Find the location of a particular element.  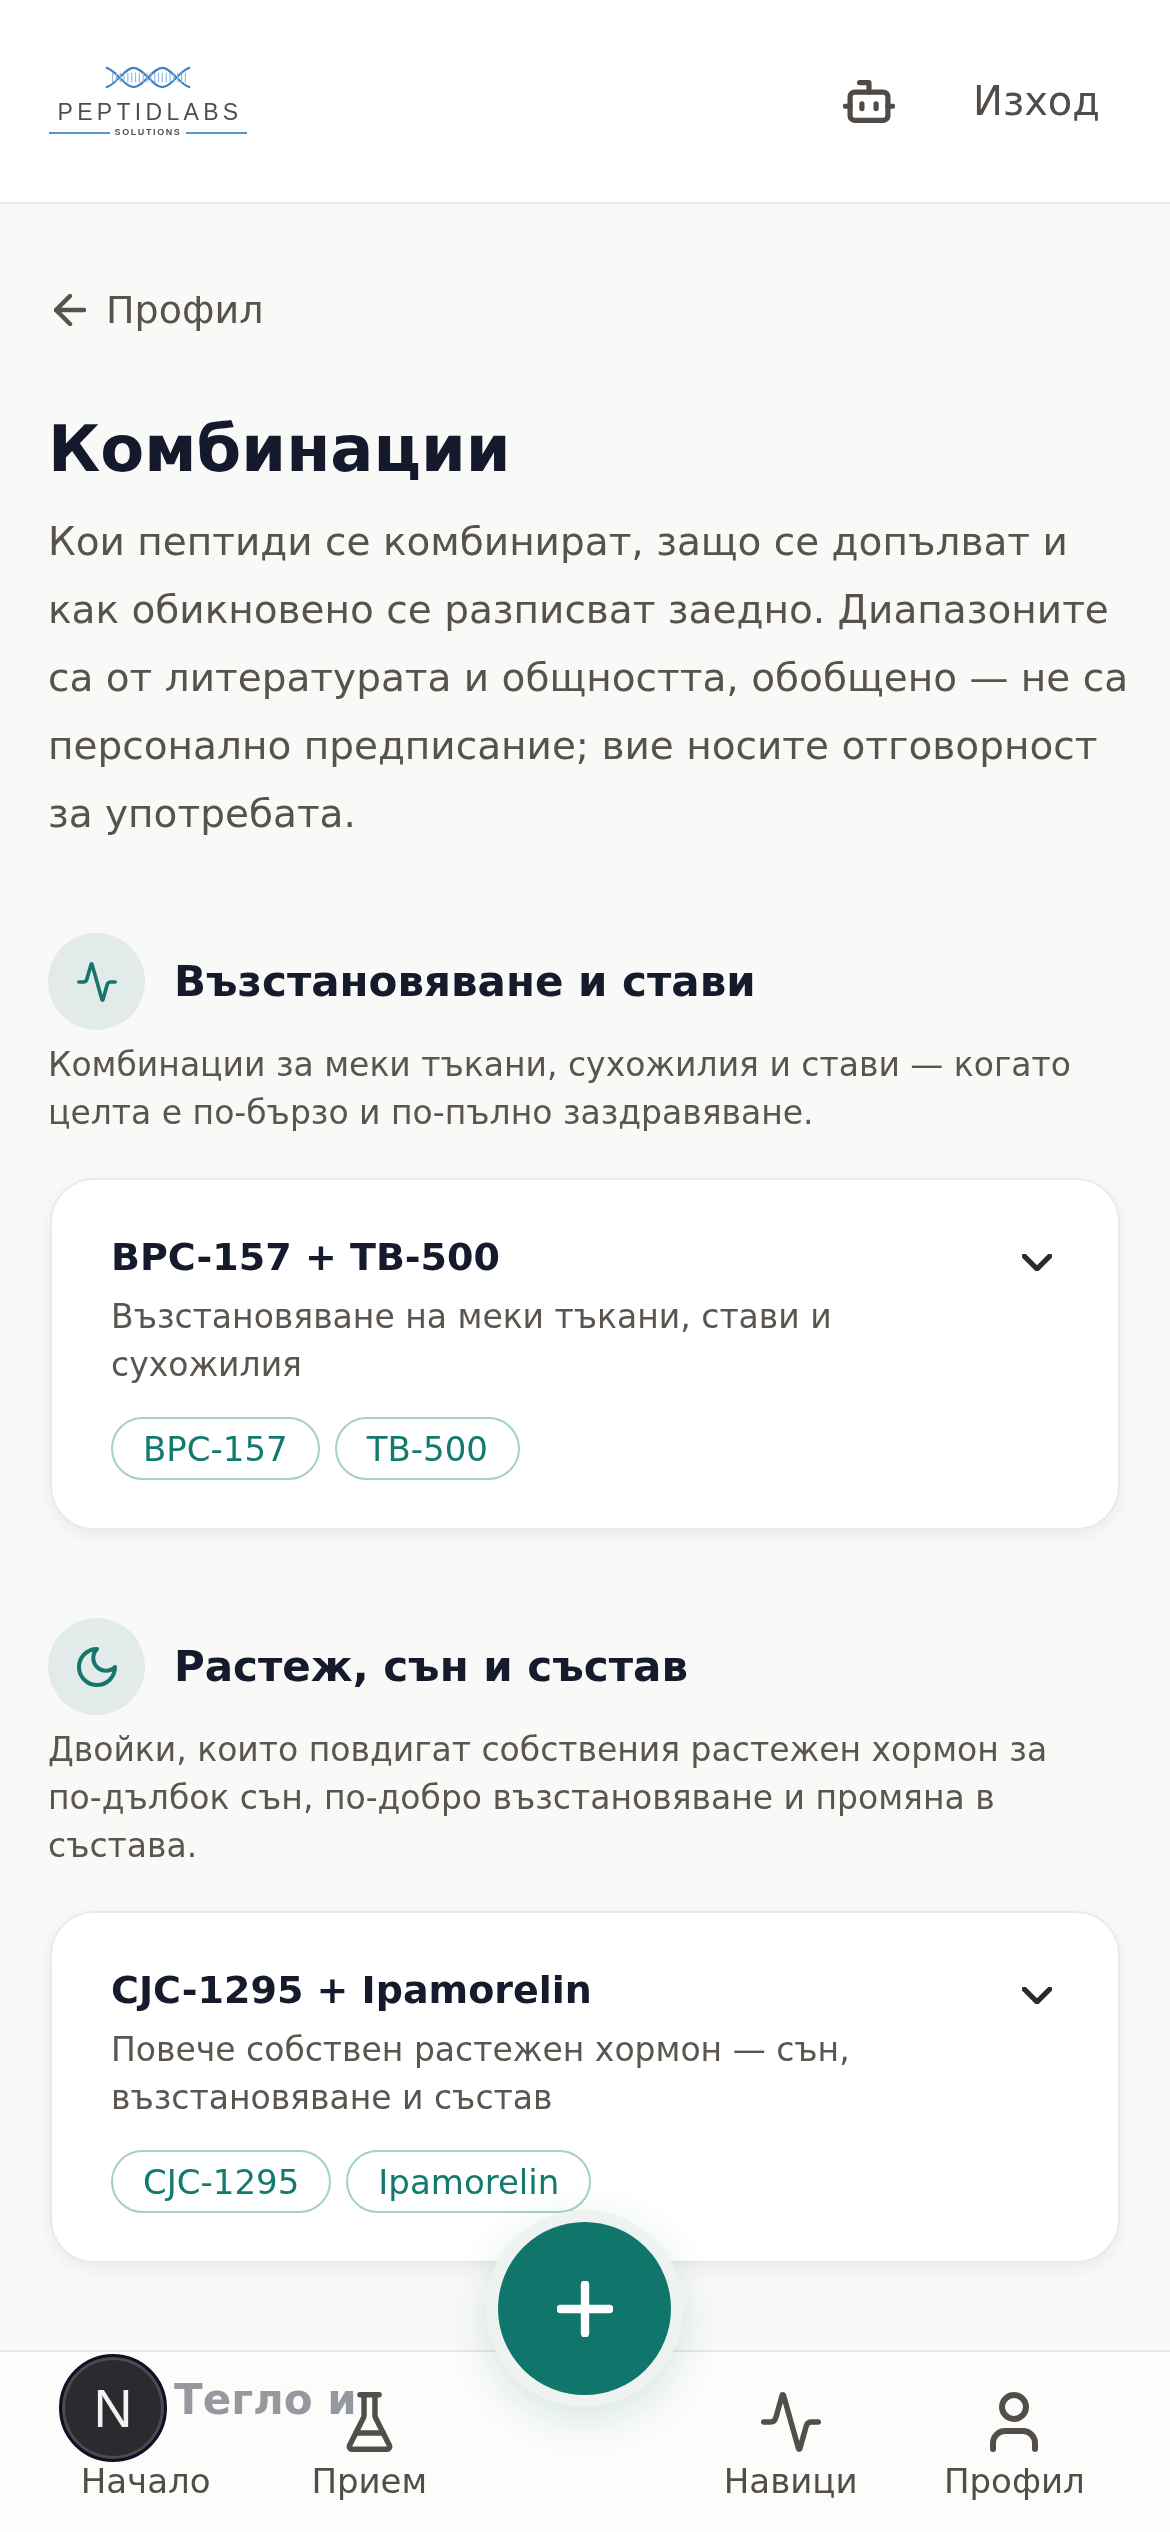

peptide-tag: BPC-157 is located at coordinates (215, 1448).